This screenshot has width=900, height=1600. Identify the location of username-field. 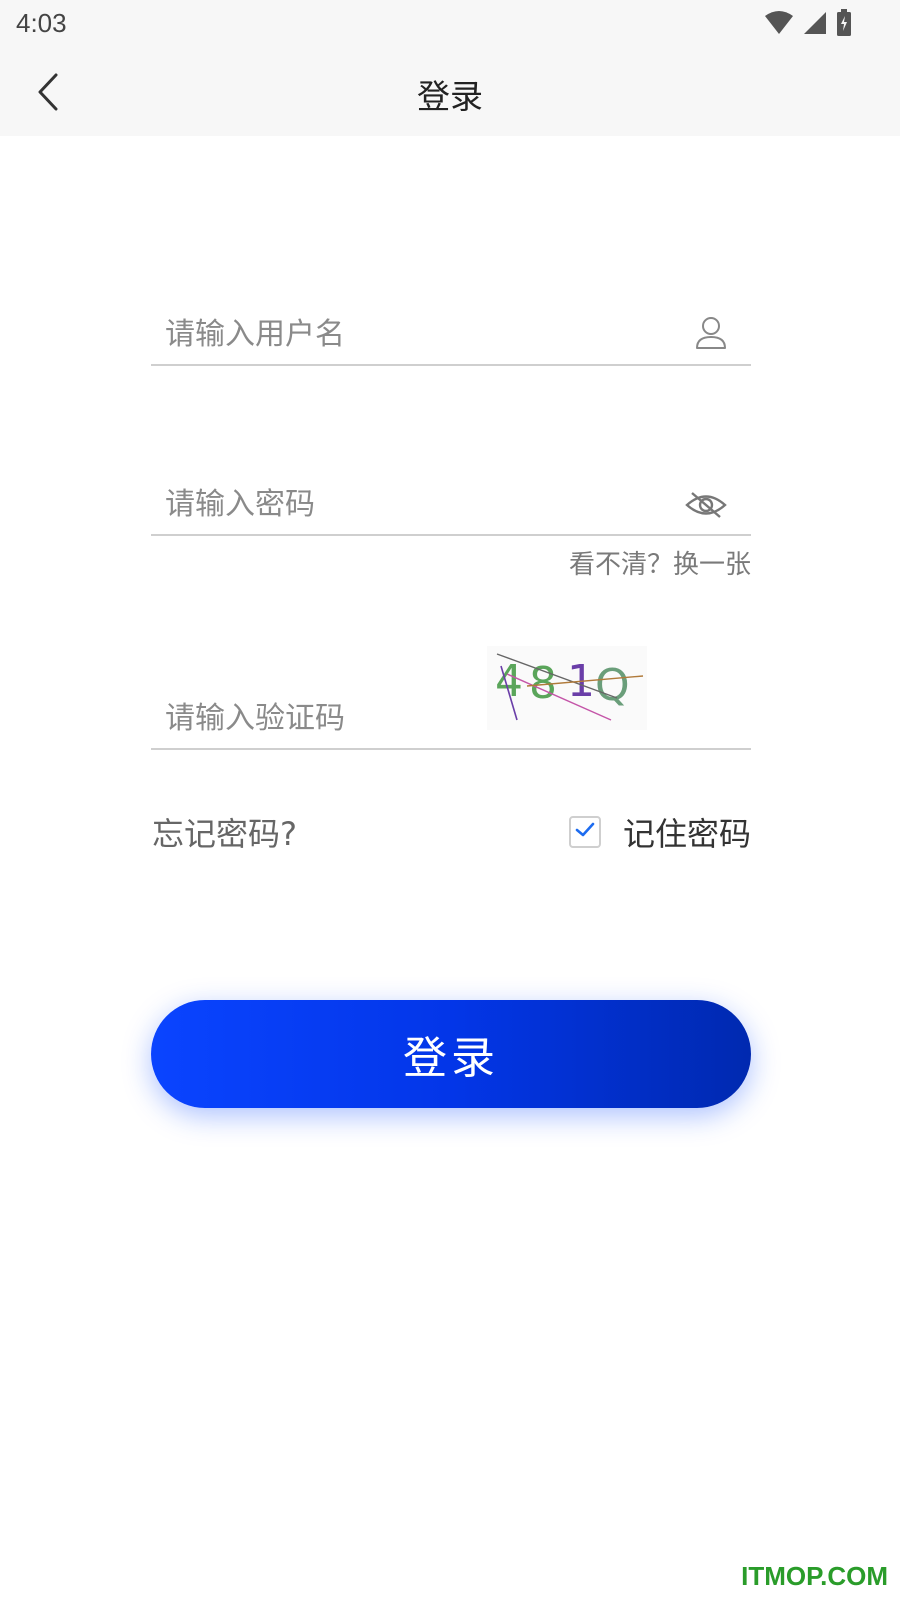
(451, 328).